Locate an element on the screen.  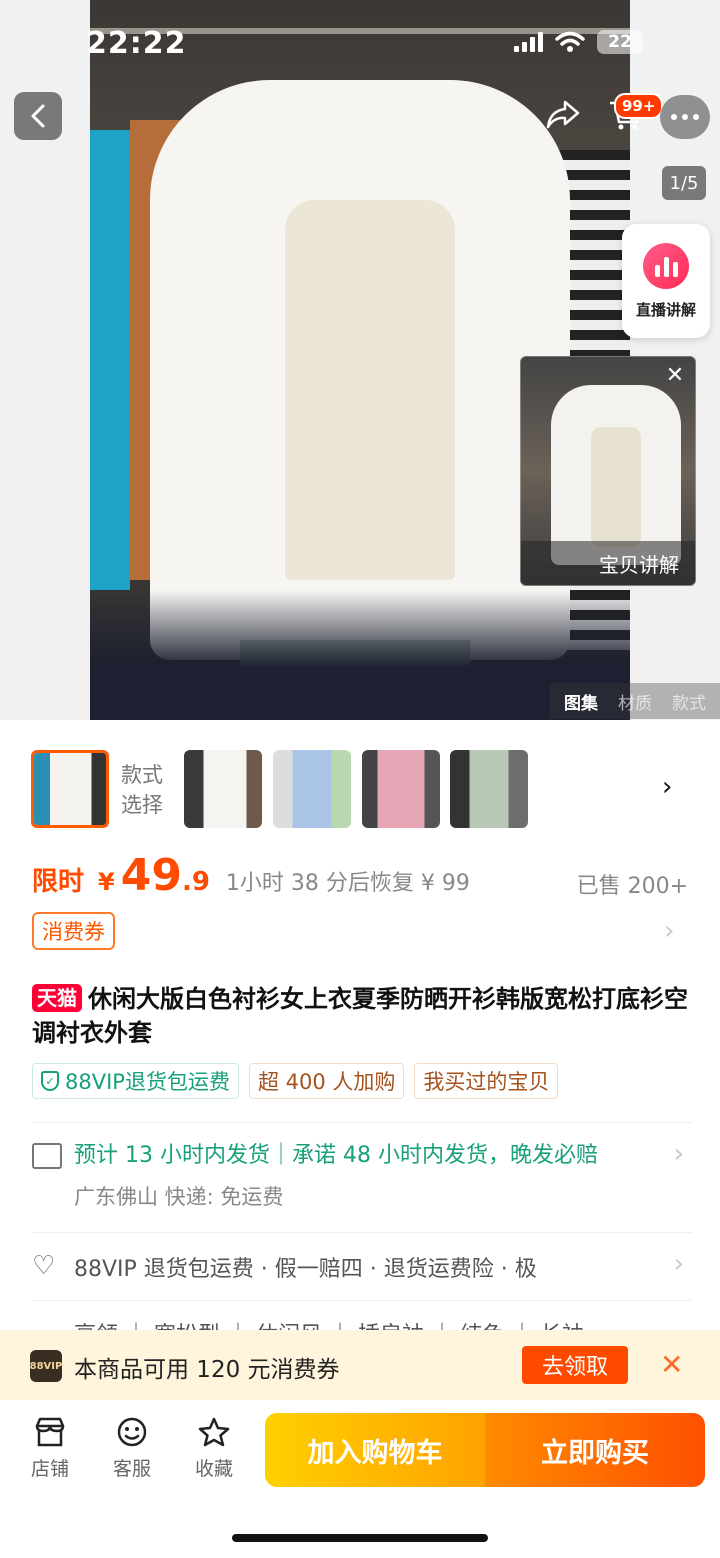
truck-icon is located at coordinates (47, 1156).